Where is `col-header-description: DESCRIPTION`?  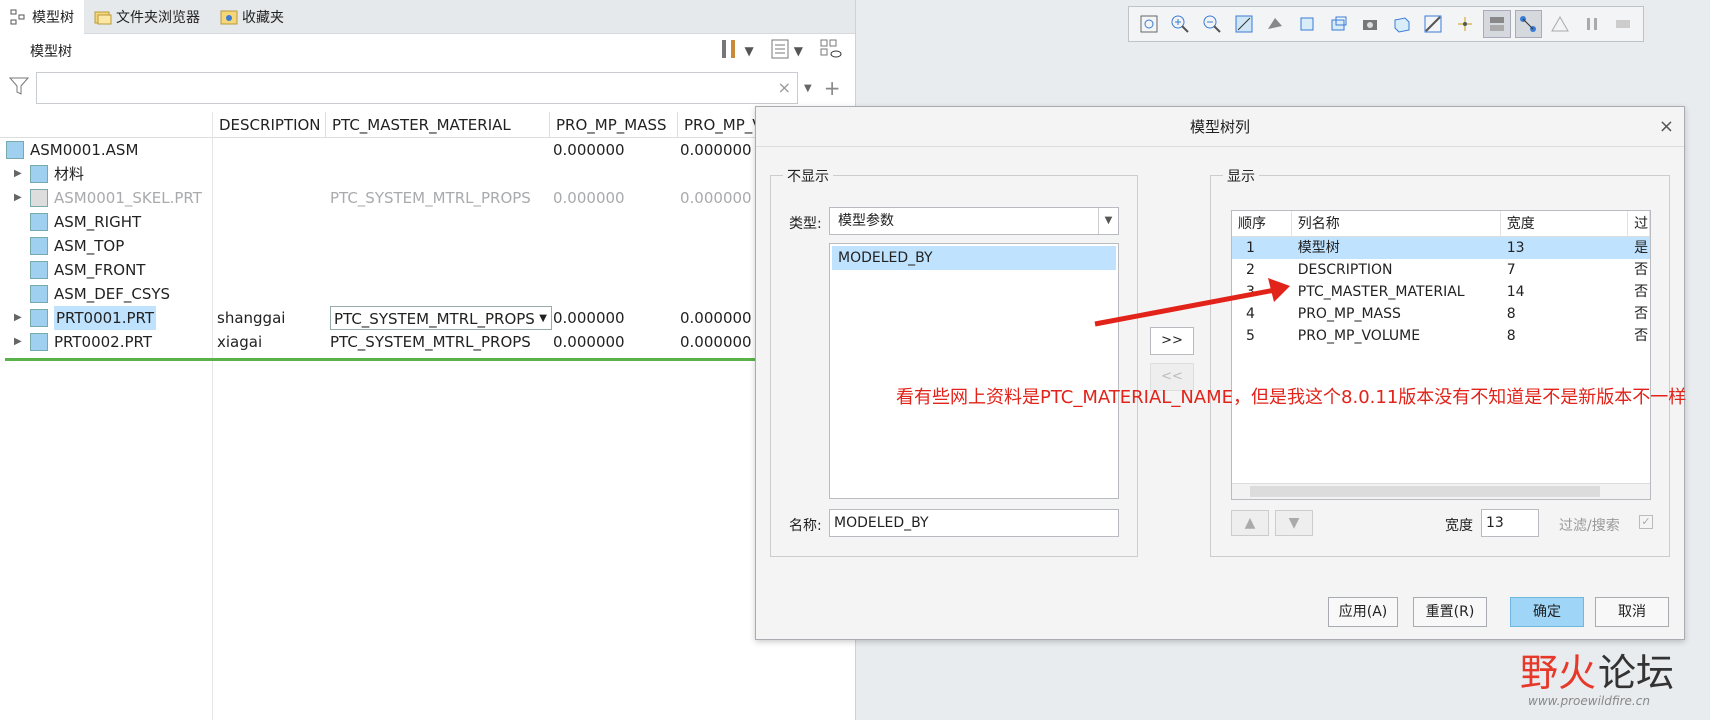
col-header-description: DESCRIPTION is located at coordinates (268, 125).